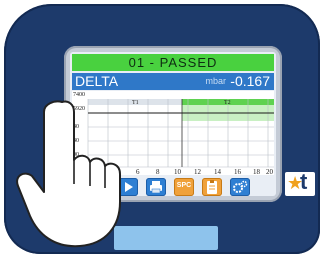  Describe the element at coordinates (256, 172) in the screenshot. I see `x-tick-label: 18` at that location.